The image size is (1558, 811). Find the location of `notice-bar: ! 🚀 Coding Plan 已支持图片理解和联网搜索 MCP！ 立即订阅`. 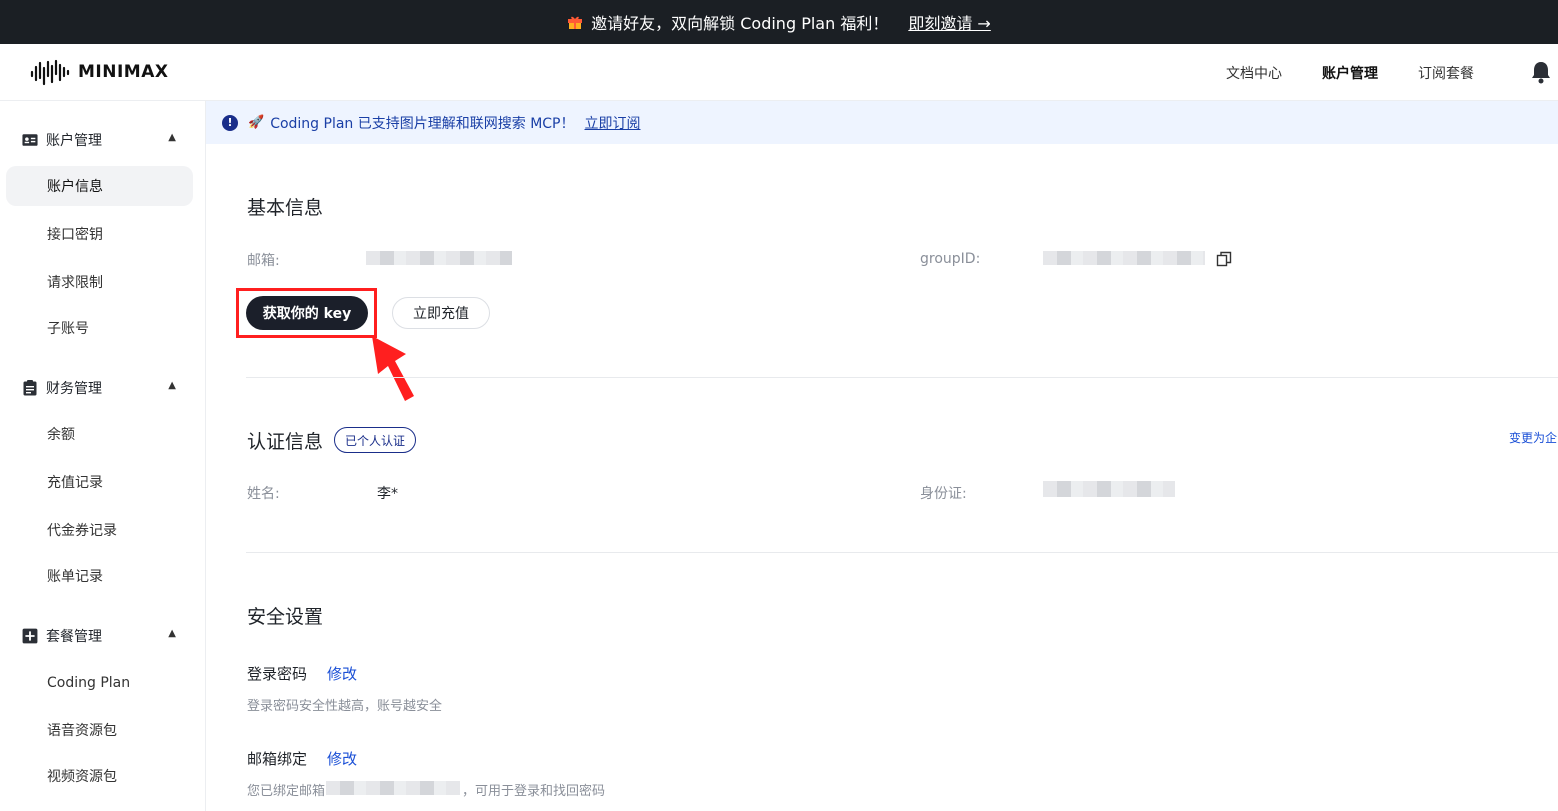

notice-bar: ! 🚀 Coding Plan 已支持图片理解和联网搜索 MCP！ 立即订阅 is located at coordinates (882, 122).